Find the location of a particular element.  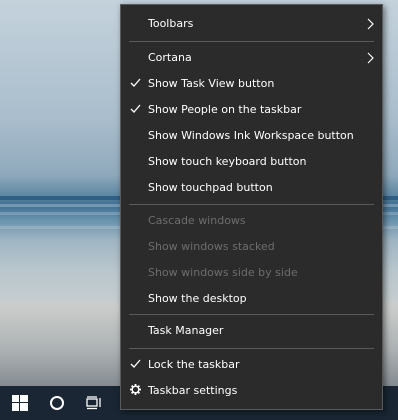

task-view-icon is located at coordinates (93, 403).